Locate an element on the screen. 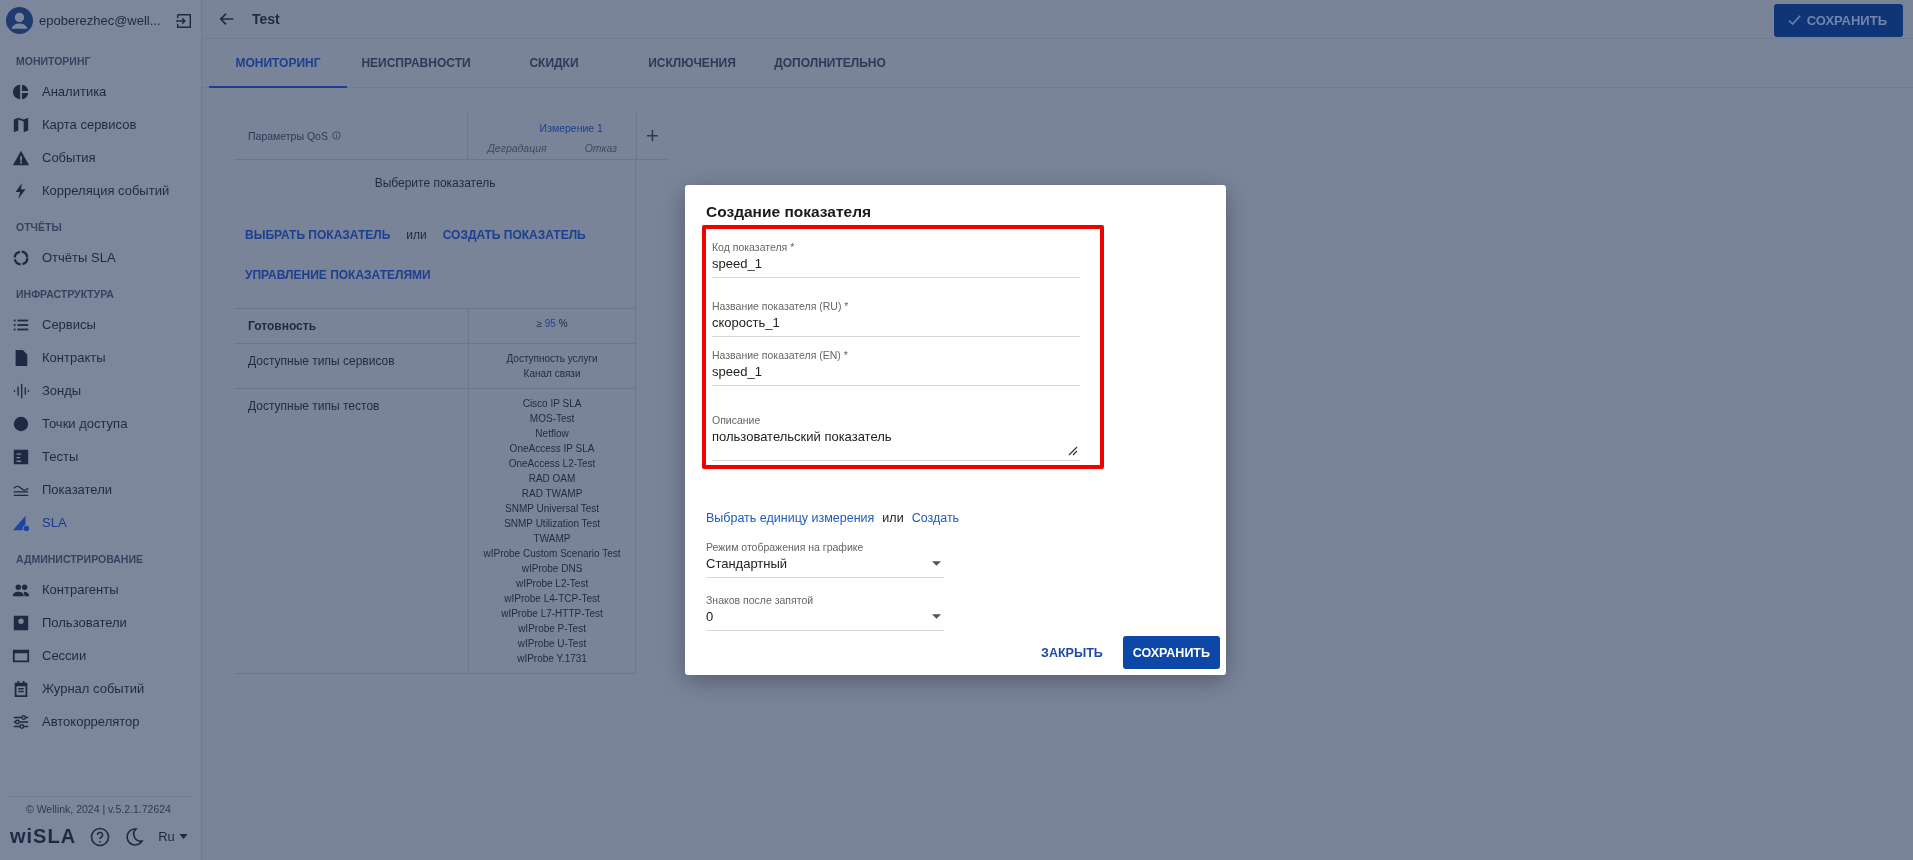  input-field: Описание пользовательский показатель is located at coordinates (896, 433).